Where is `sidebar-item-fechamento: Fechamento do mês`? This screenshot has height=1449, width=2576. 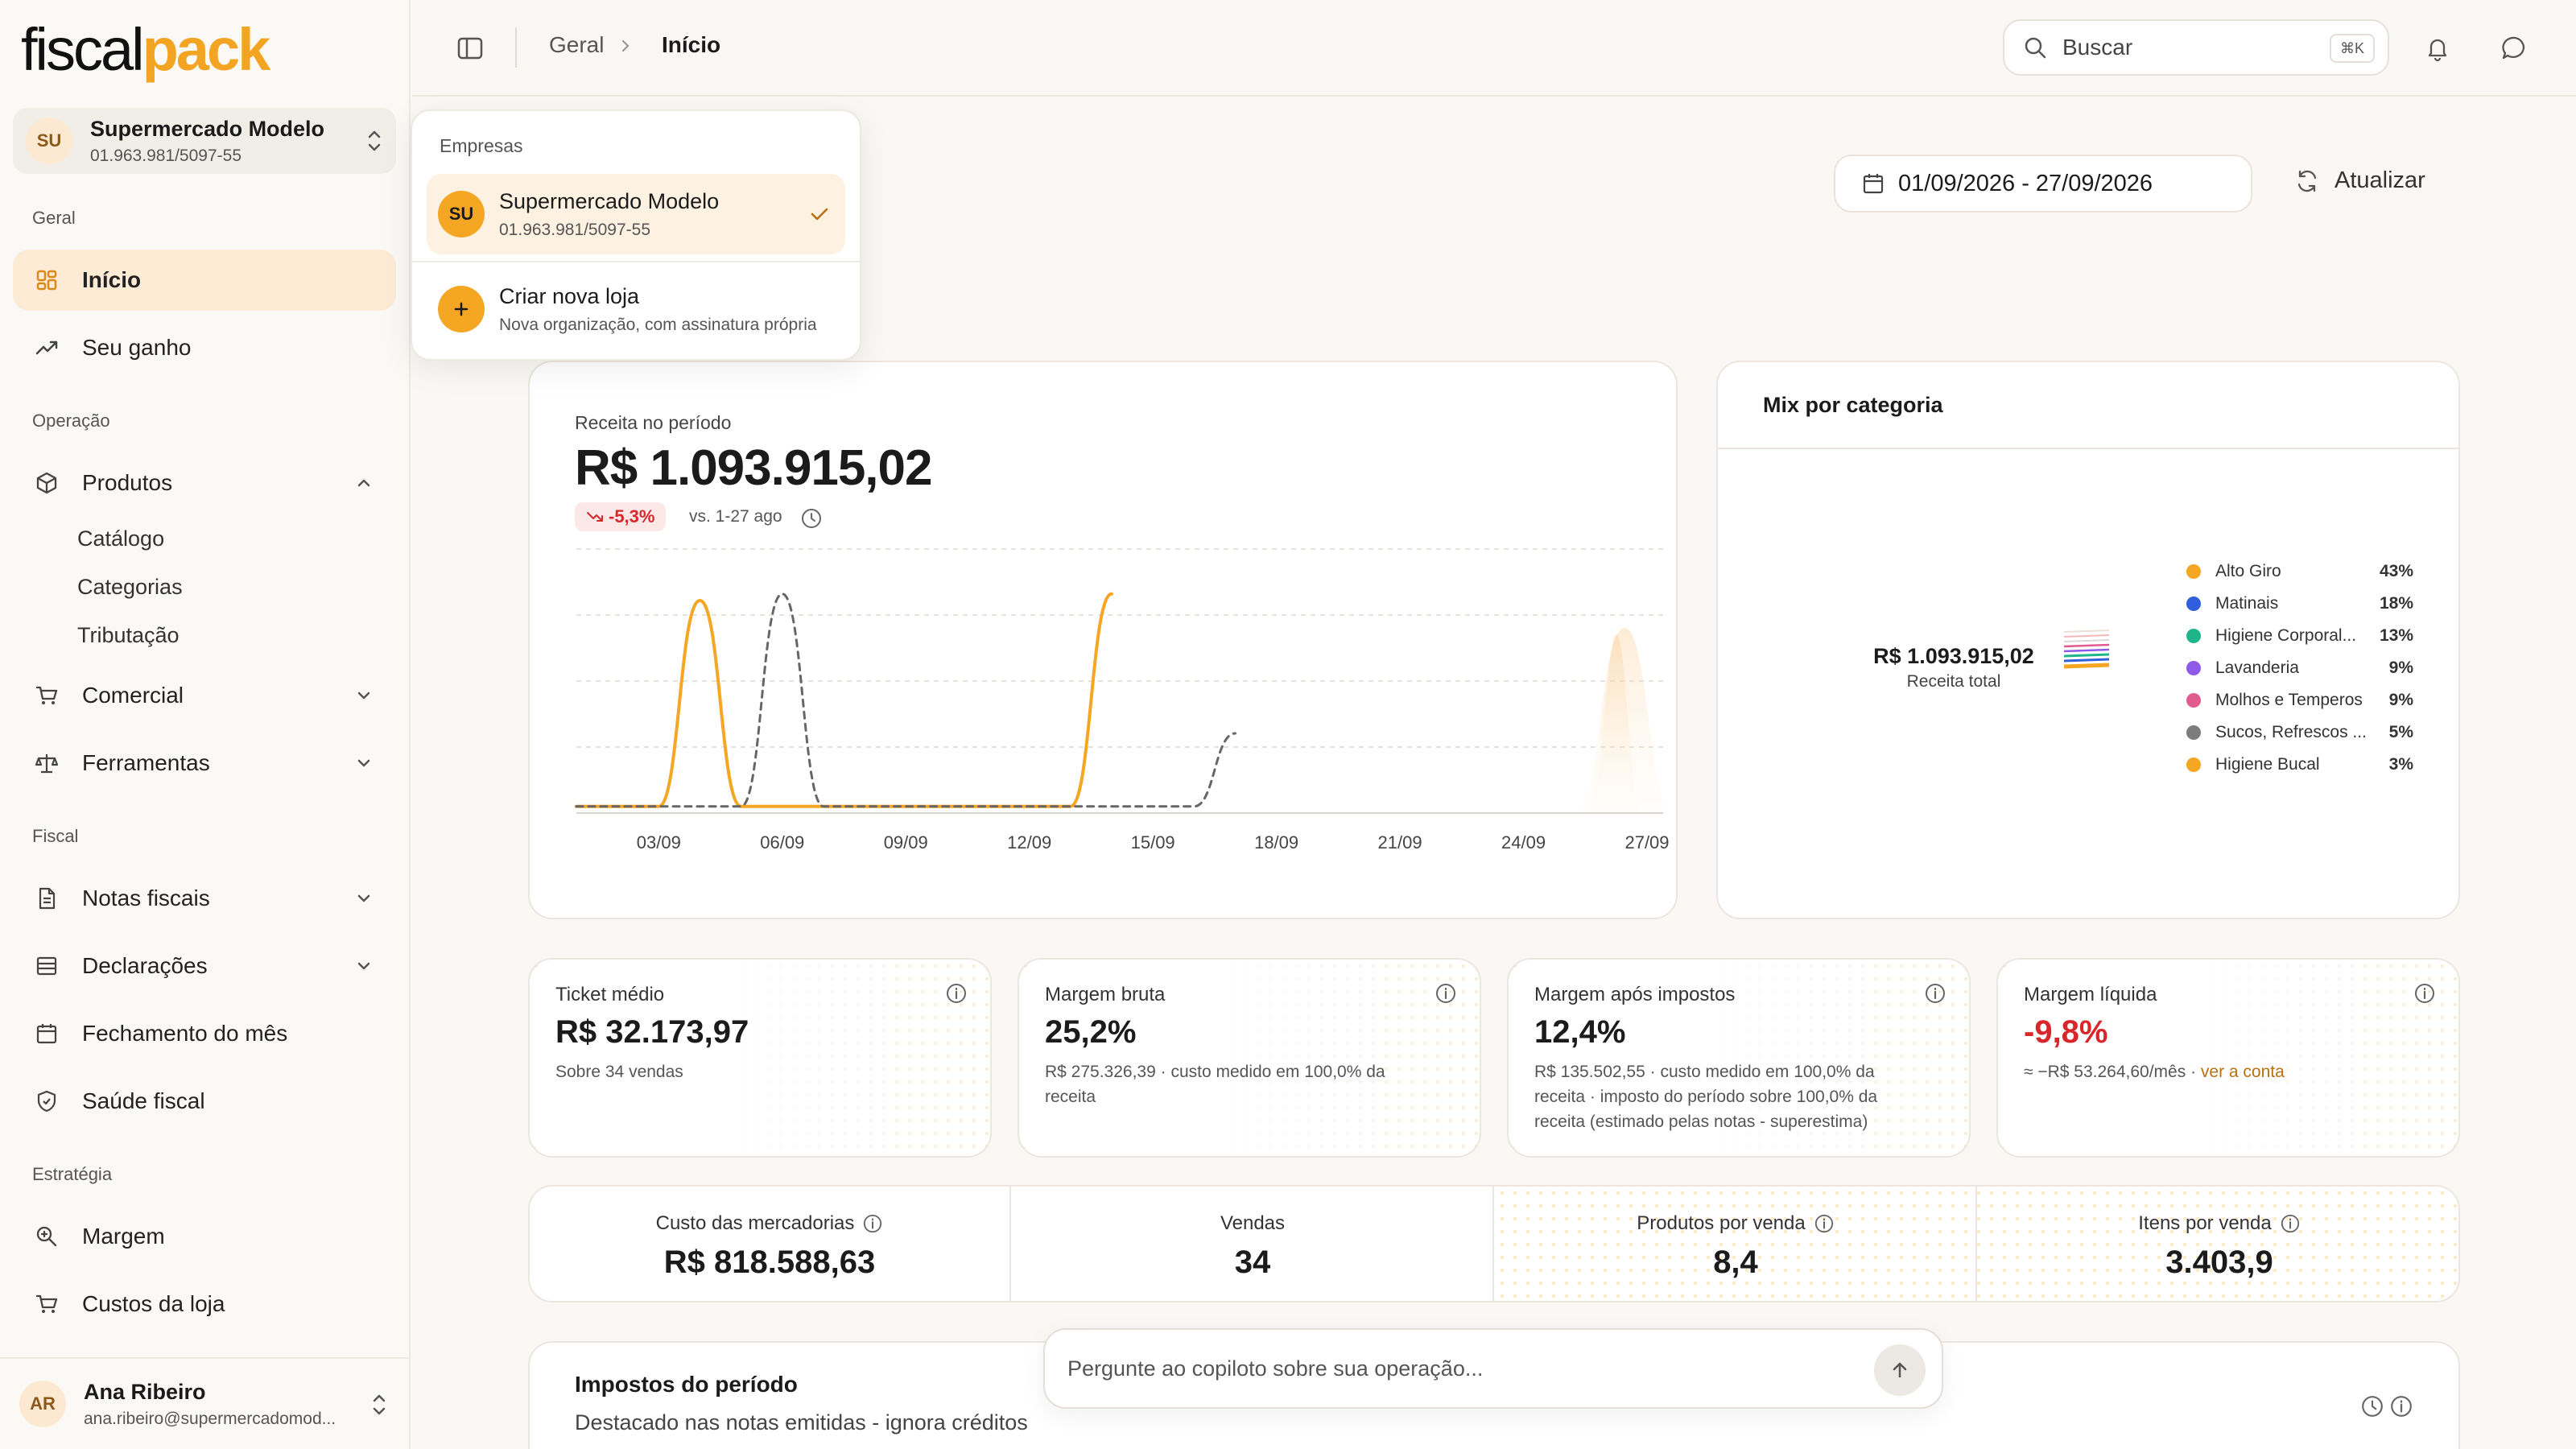 sidebar-item-fechamento: Fechamento do mês is located at coordinates (204, 1033).